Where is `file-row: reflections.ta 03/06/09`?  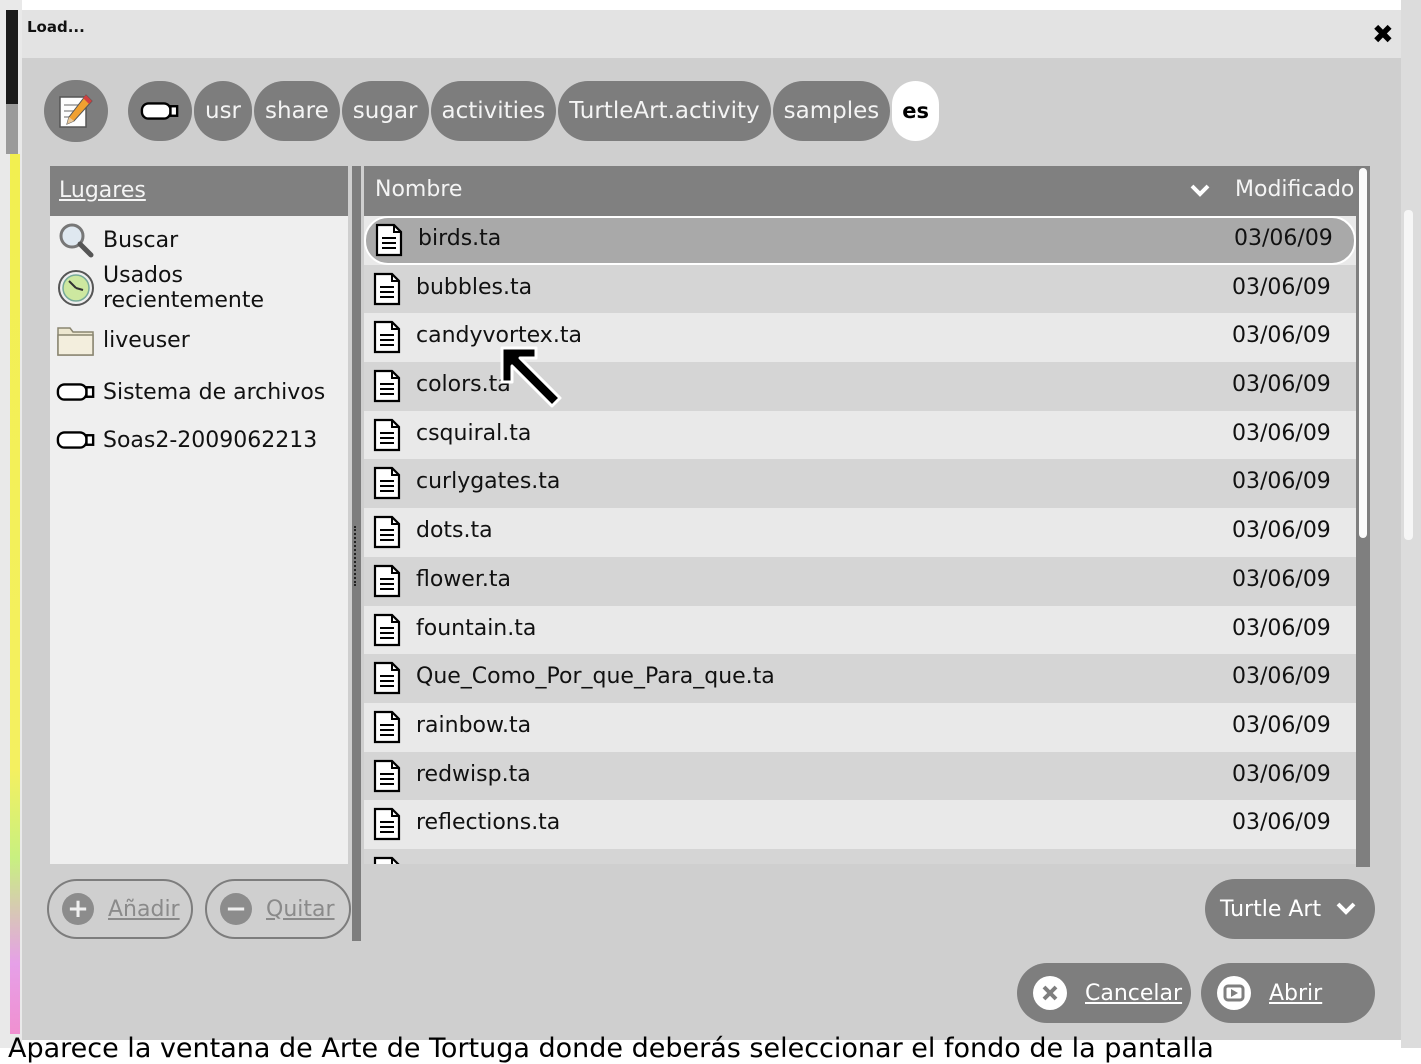 file-row: reflections.ta 03/06/09 is located at coordinates (860, 824).